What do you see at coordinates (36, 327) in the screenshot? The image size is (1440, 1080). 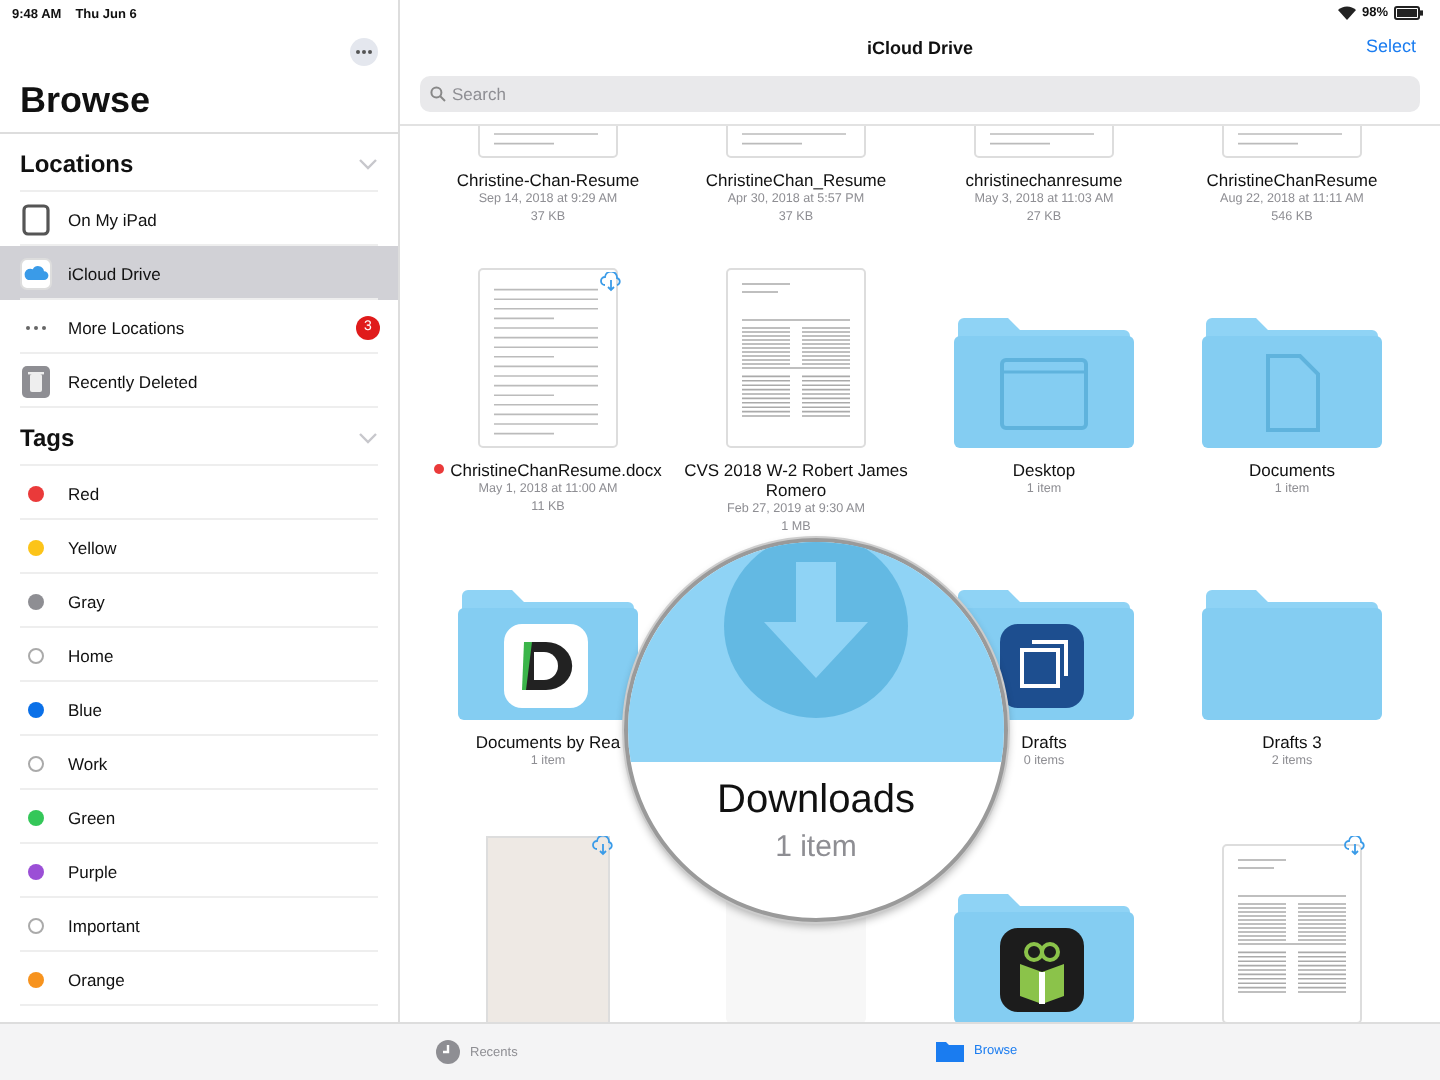 I see `ellipsis-icon` at bounding box center [36, 327].